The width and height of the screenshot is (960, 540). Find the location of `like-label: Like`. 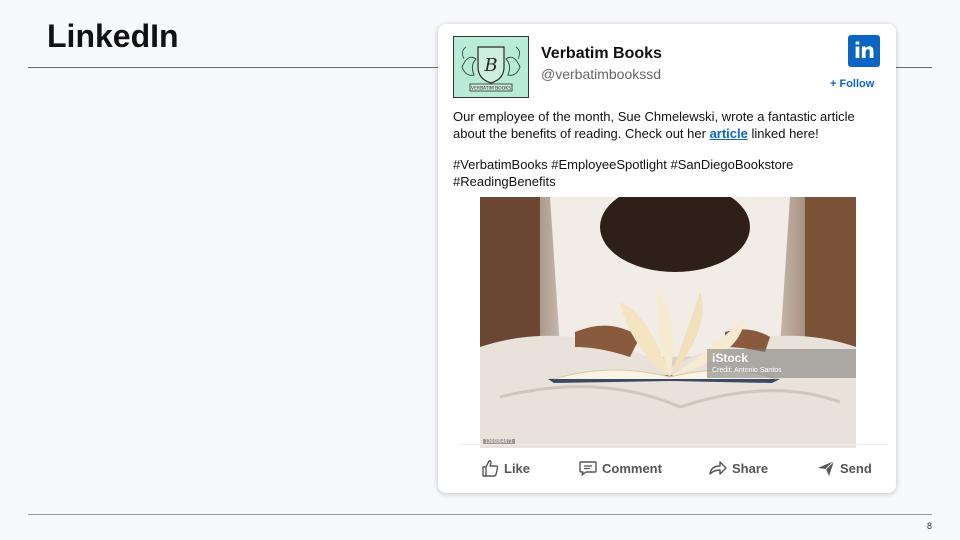

like-label: Like is located at coordinates (517, 468).